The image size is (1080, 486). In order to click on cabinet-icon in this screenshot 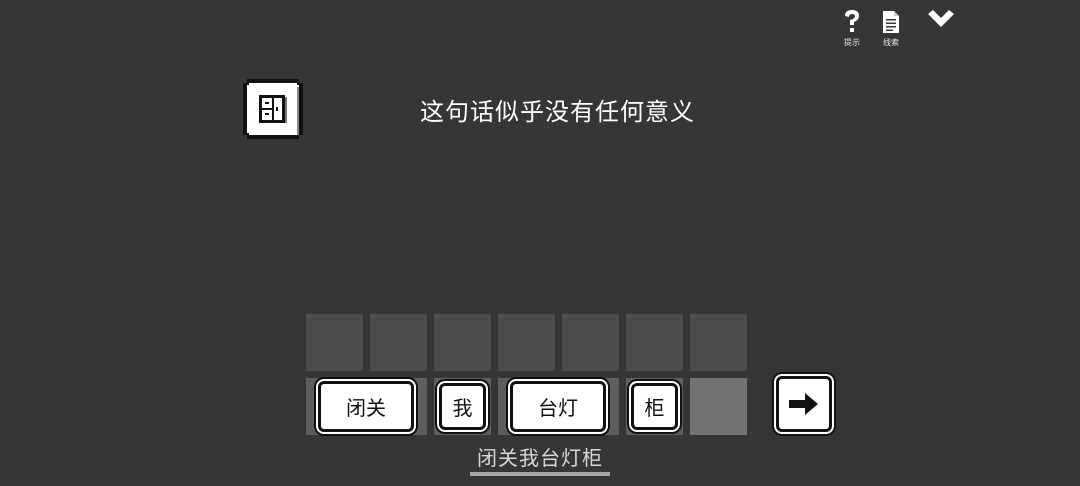, I will do `click(273, 109)`.